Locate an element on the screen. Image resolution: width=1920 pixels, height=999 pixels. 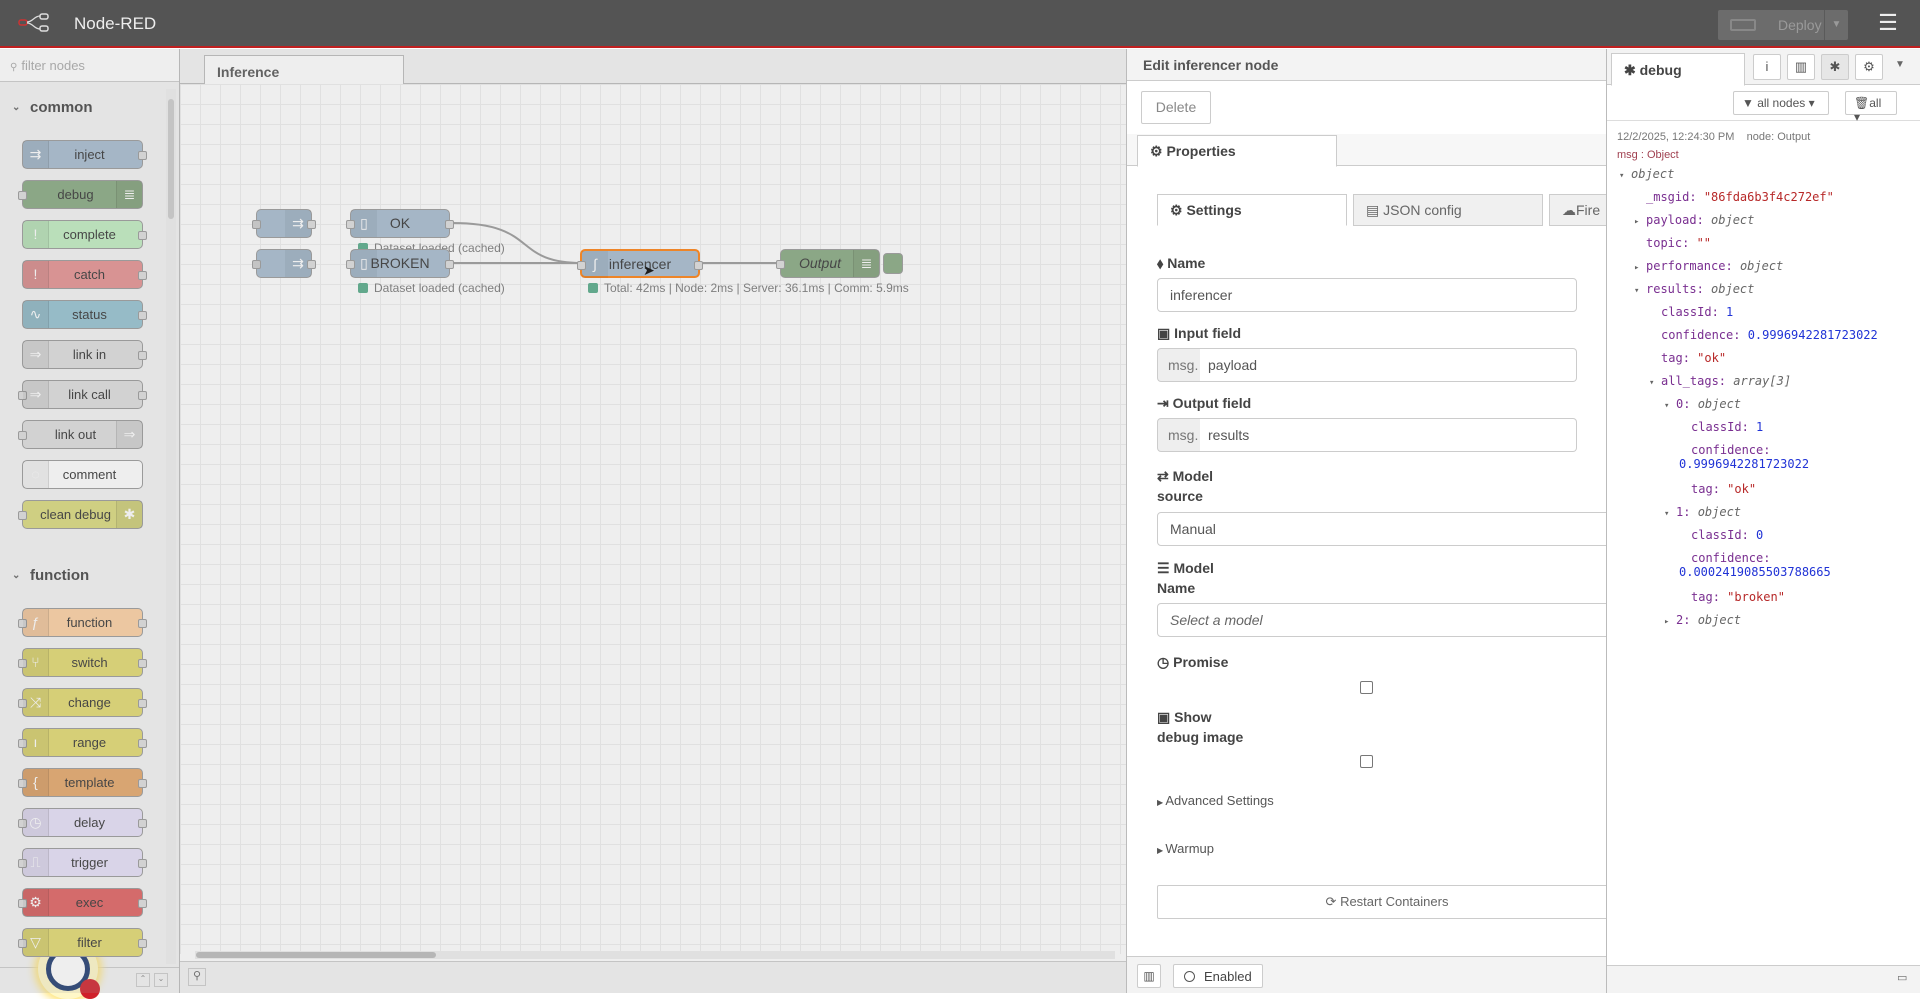
message-tree-row: ▸ payload: object is located at coordinates (1694, 220).